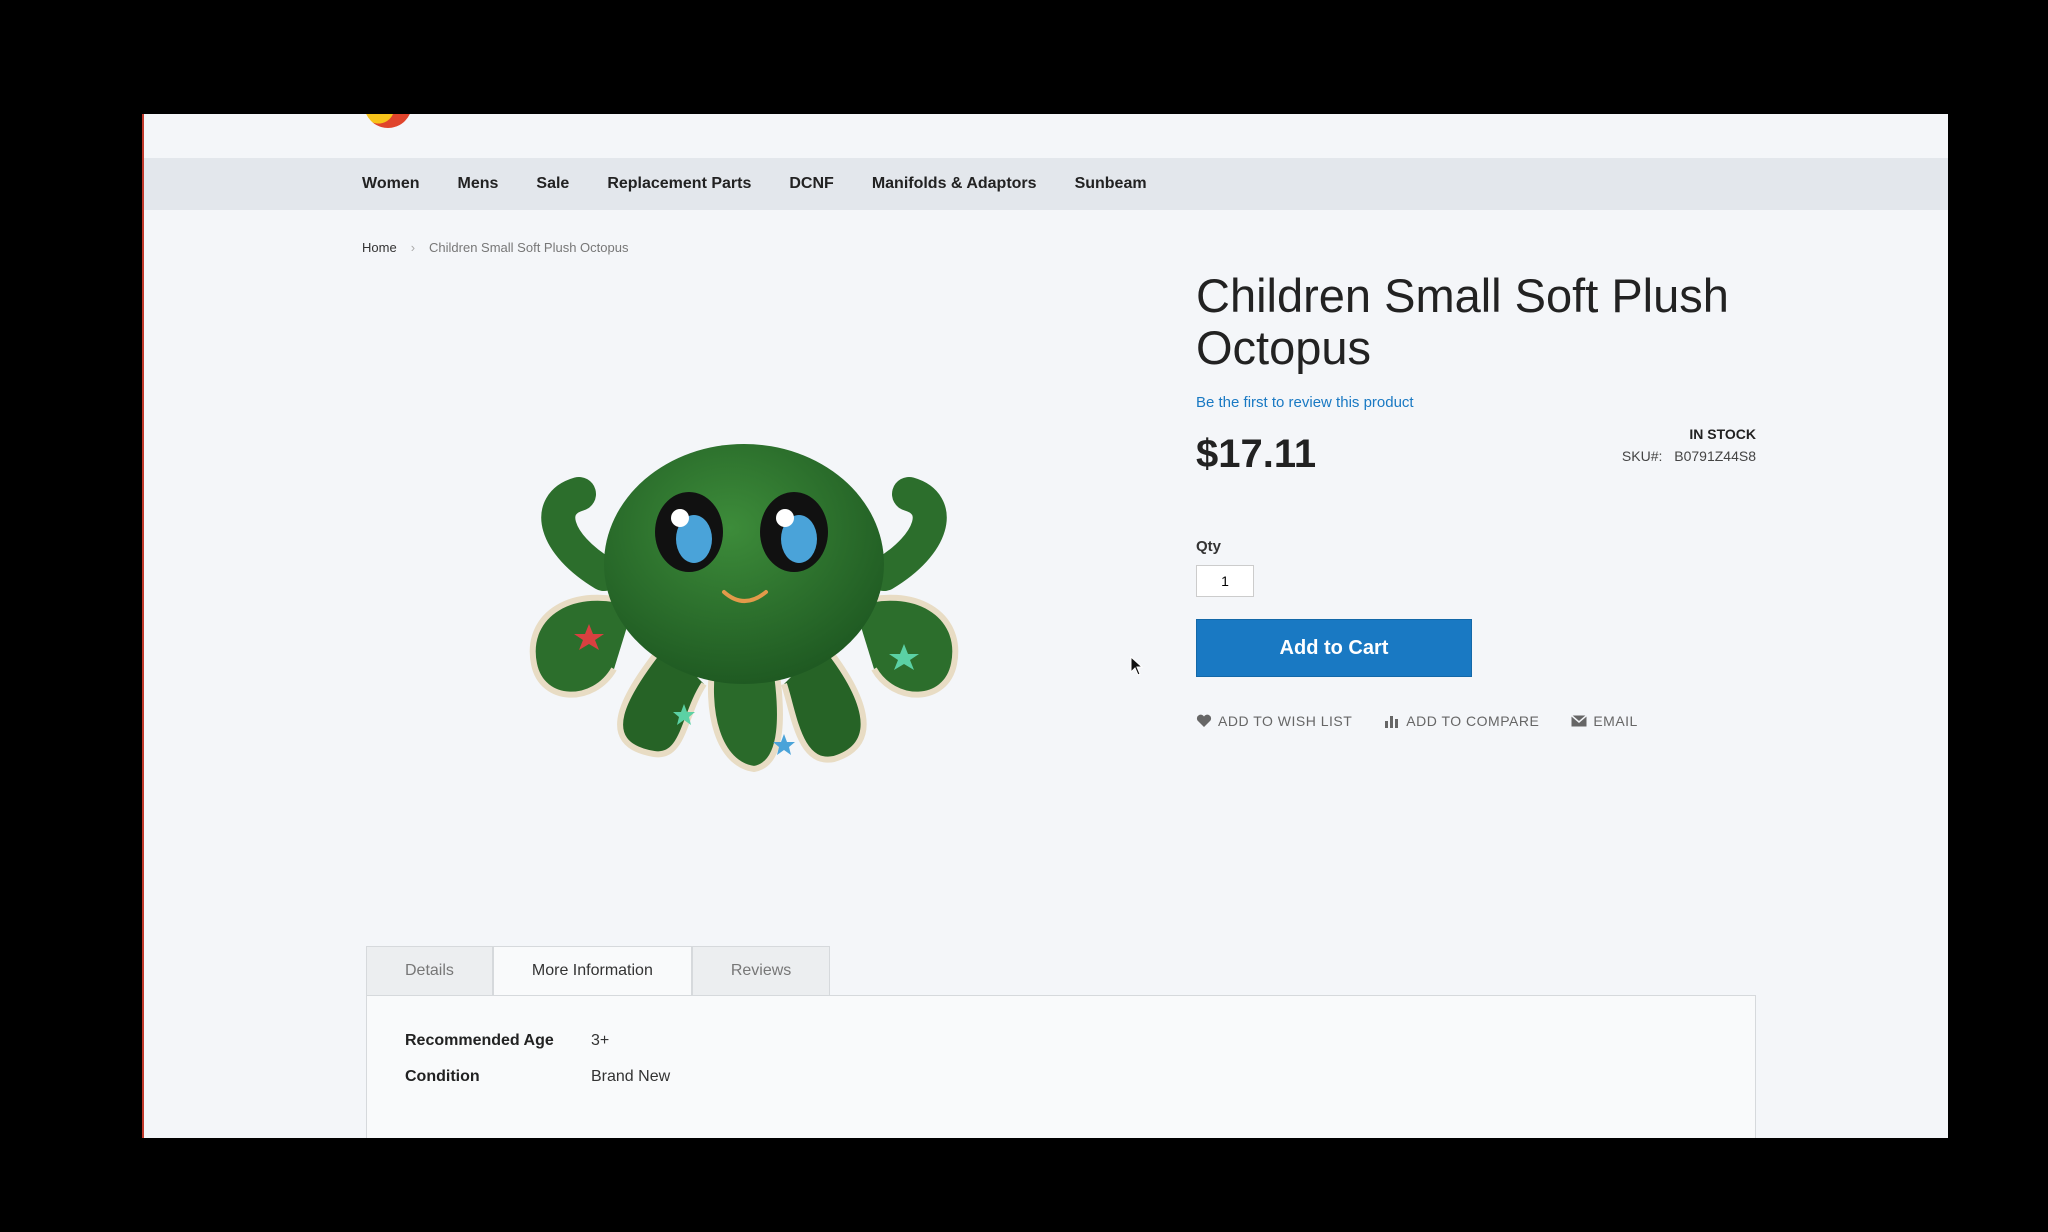 Image resolution: width=2048 pixels, height=1232 pixels. What do you see at coordinates (1476, 454) in the screenshot?
I see `price-row: $17.11 IN STOCK SKU#: B0791Z44S8` at bounding box center [1476, 454].